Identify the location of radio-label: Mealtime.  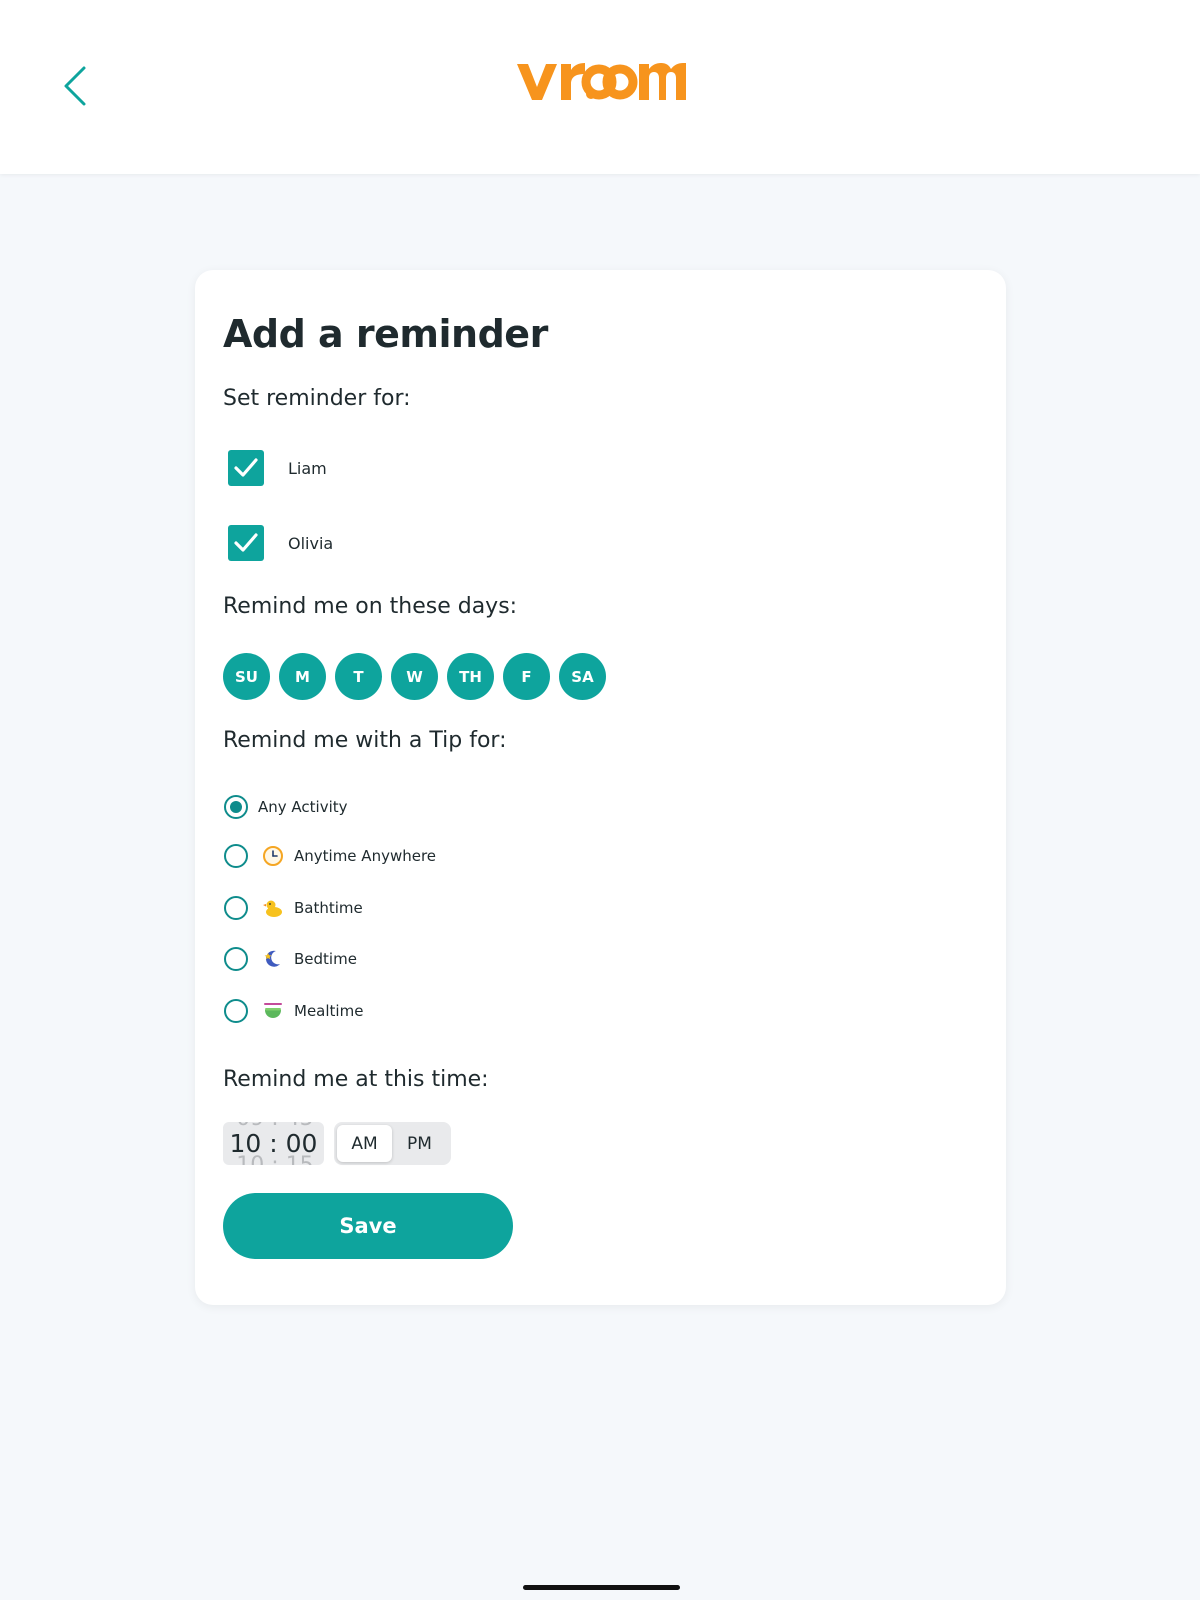
(329, 1011).